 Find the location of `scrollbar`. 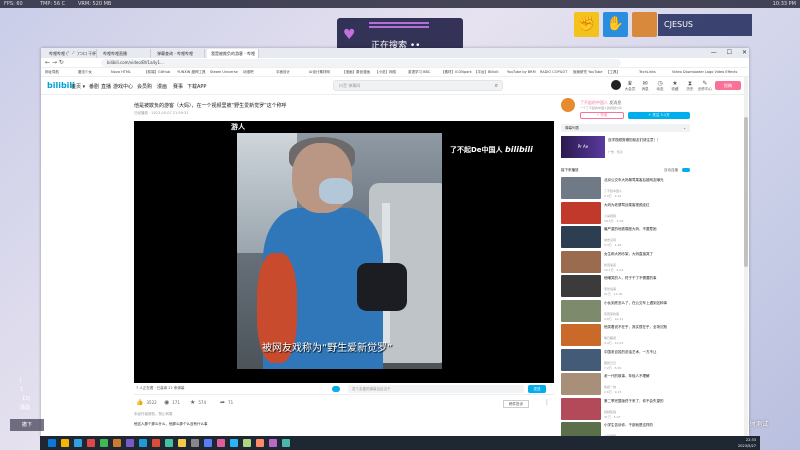

scrollbar is located at coordinates (746, 256).